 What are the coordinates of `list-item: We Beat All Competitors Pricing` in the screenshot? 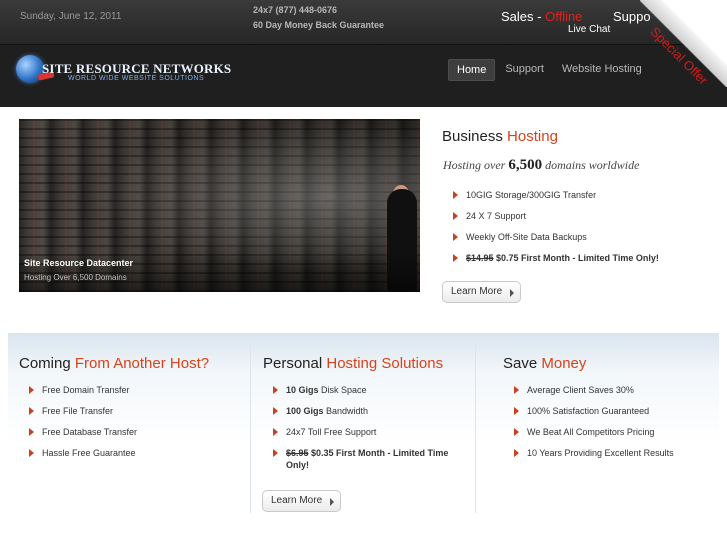 It's located at (594, 436).